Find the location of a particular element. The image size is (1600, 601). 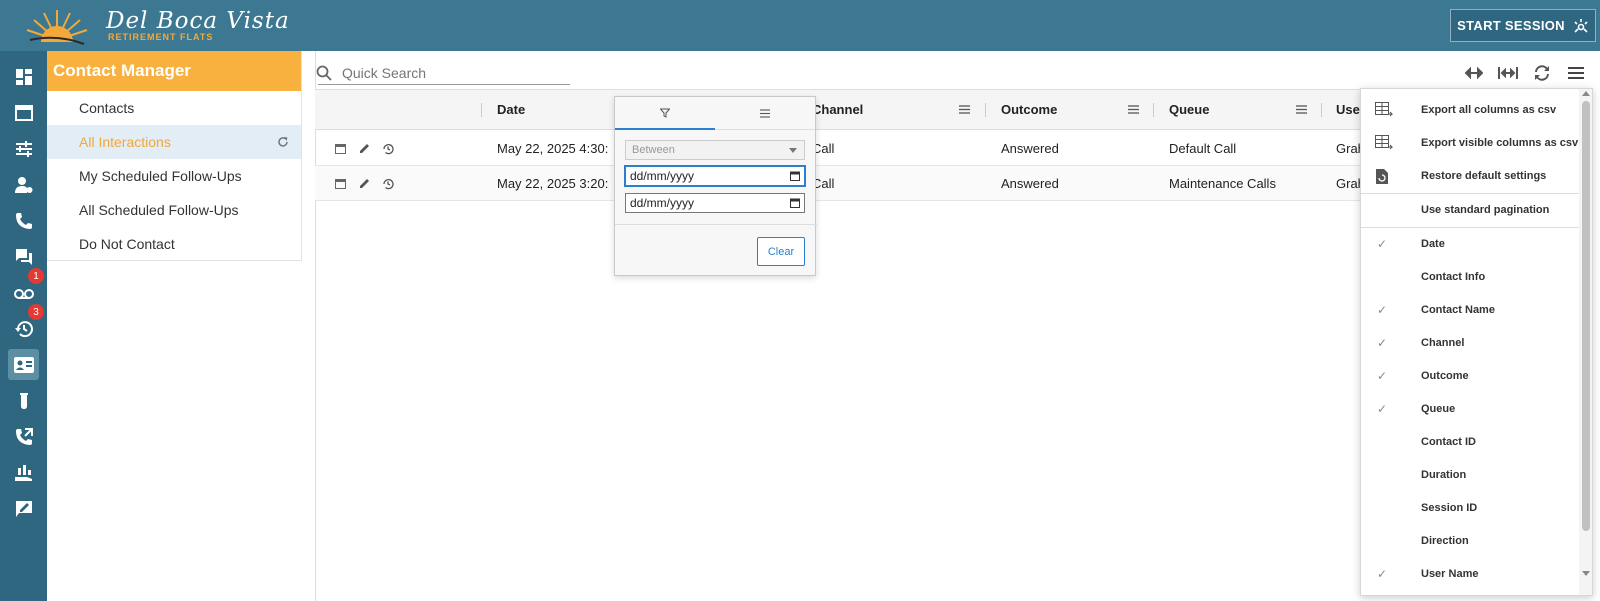

column-toggle-label: User Name is located at coordinates (1450, 574).